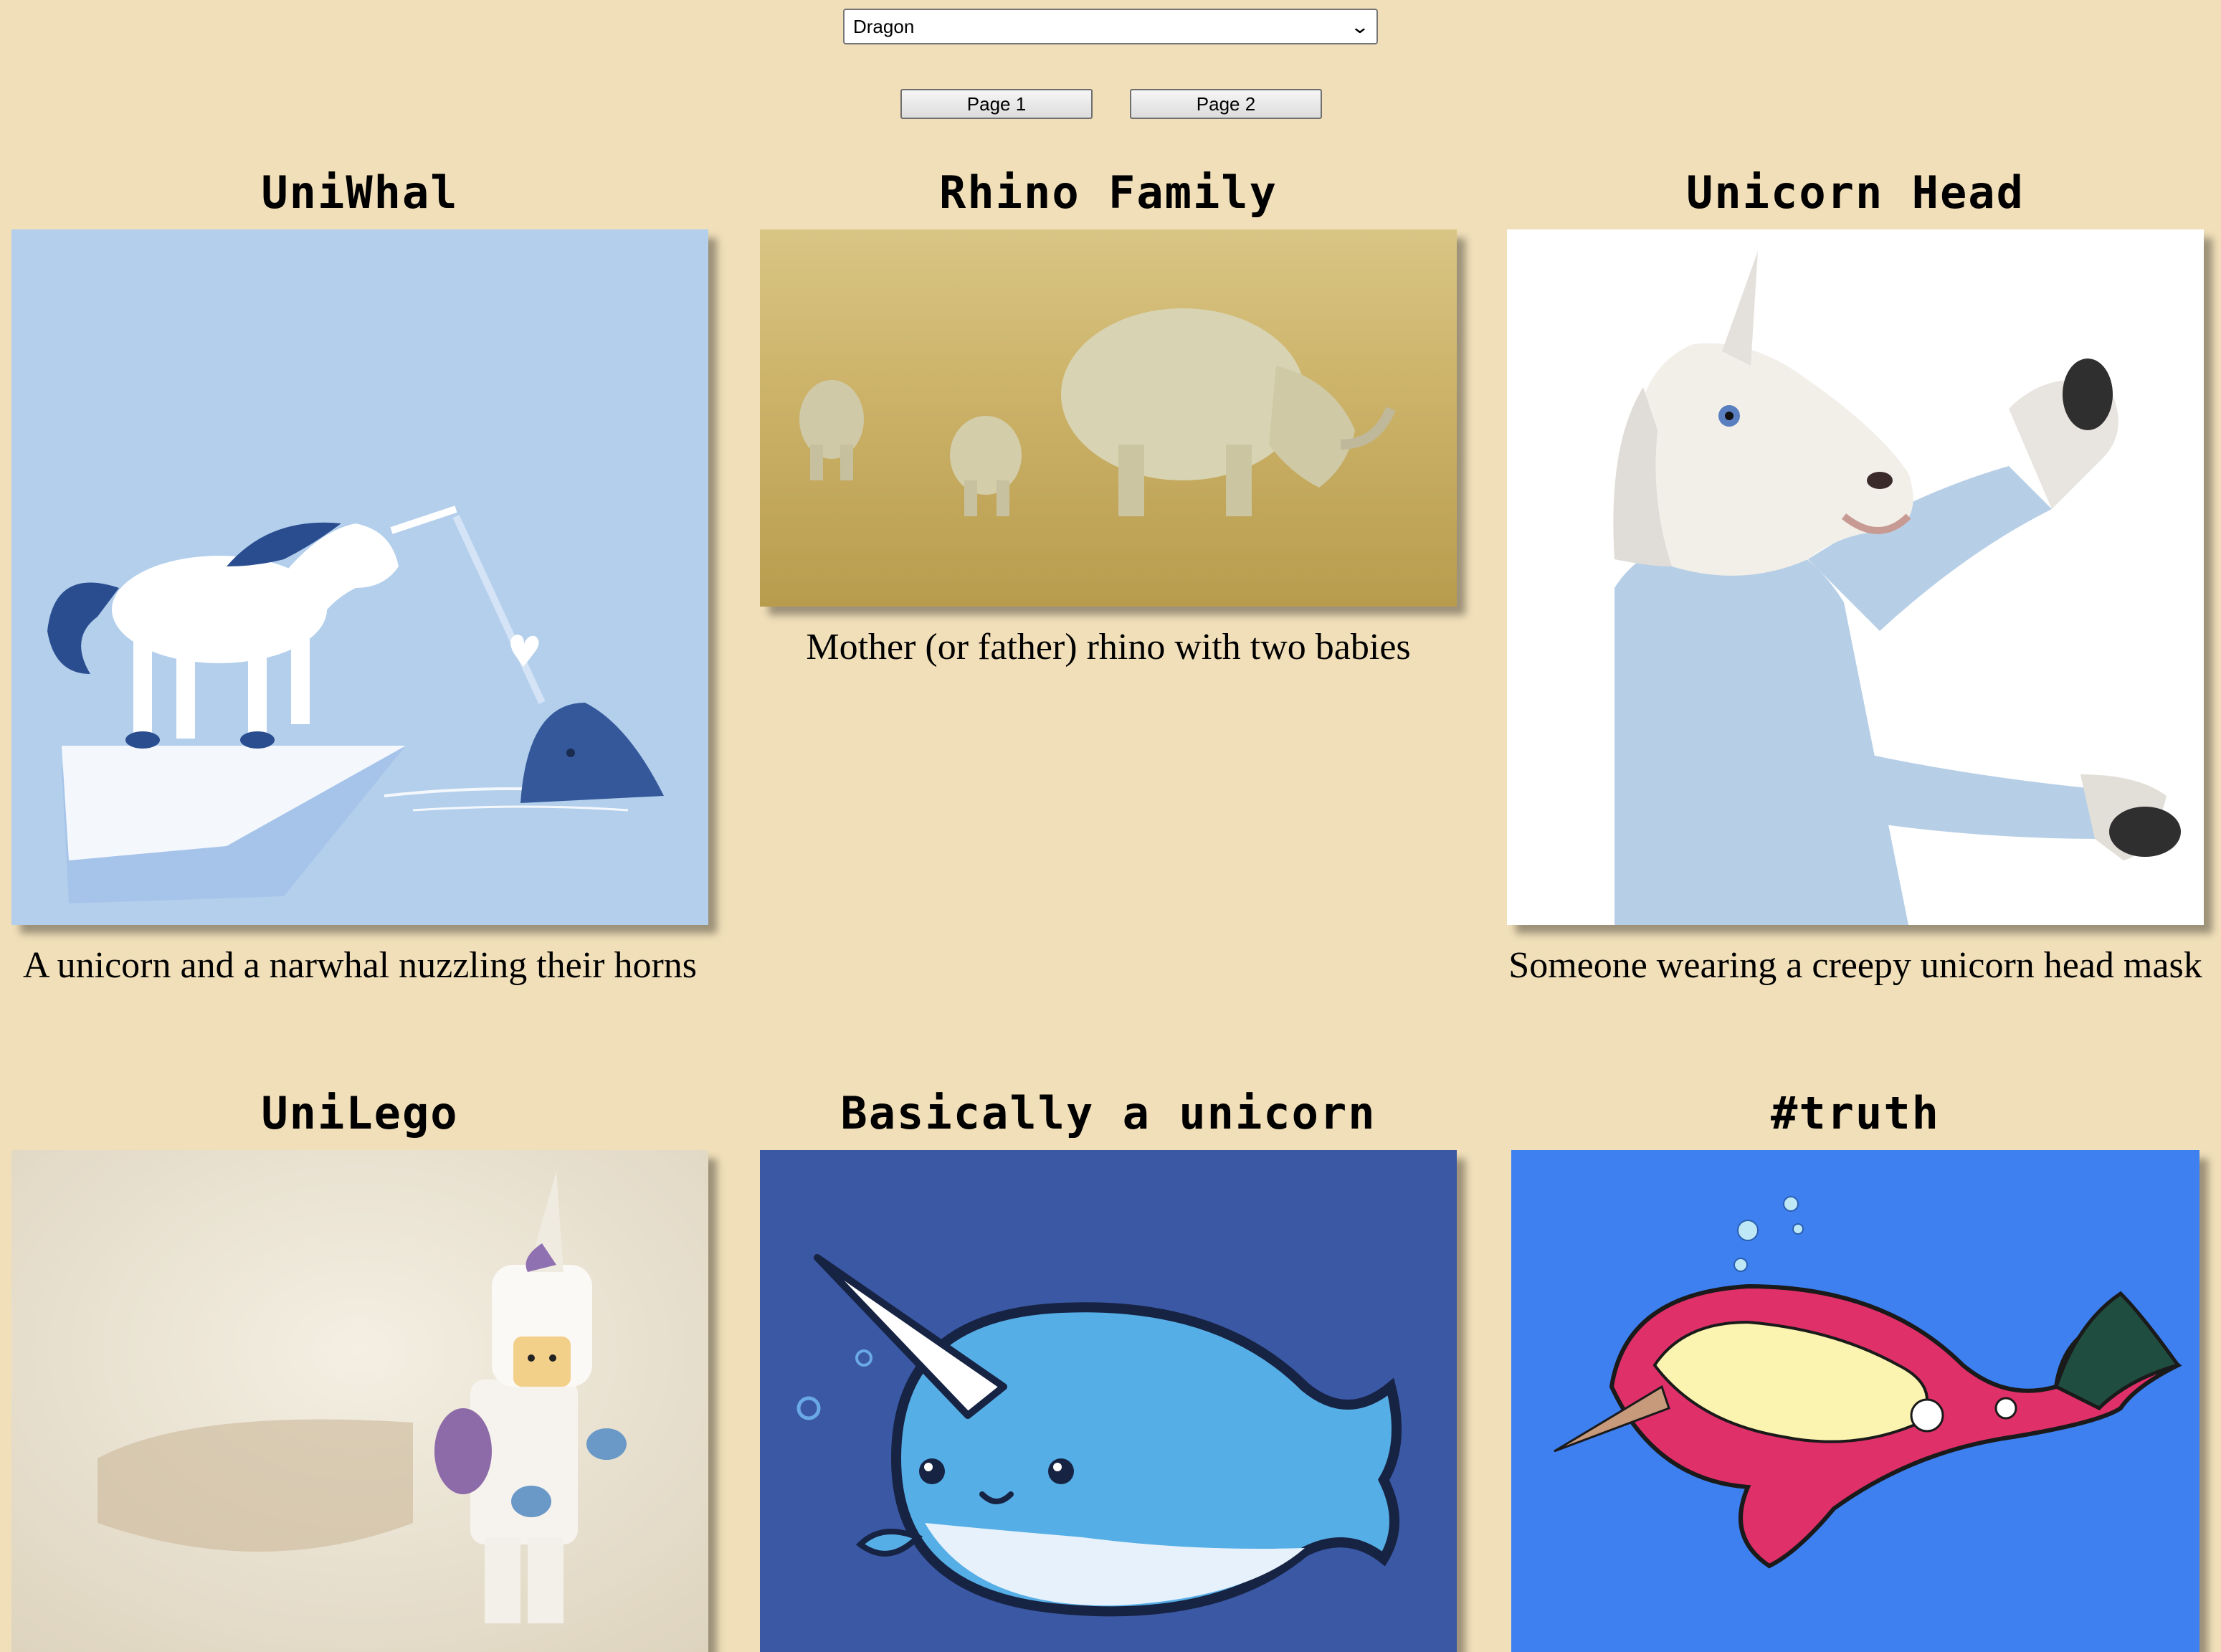 This screenshot has width=2221, height=1652. I want to click on card-image-unilego, so click(359, 1401).